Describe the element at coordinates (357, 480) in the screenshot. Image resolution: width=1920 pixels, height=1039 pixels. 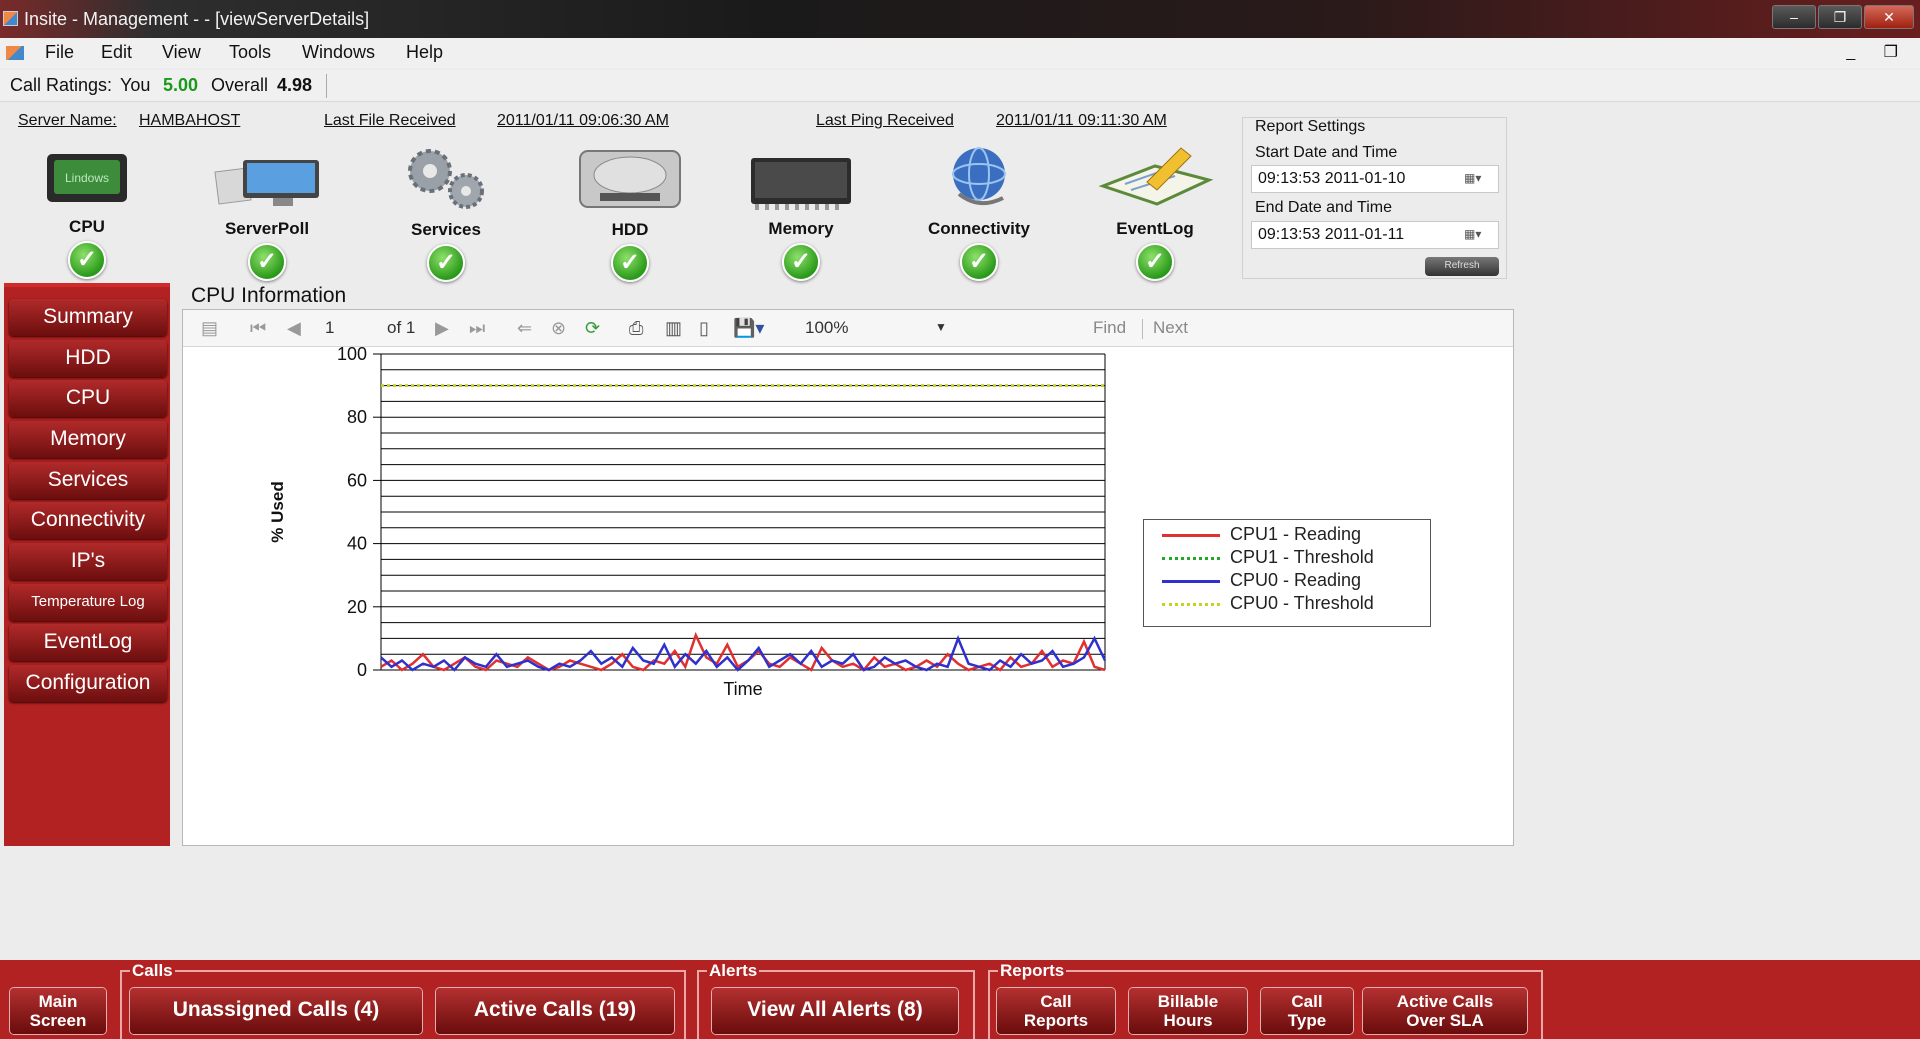
I see `y-tick-label: 60` at that location.